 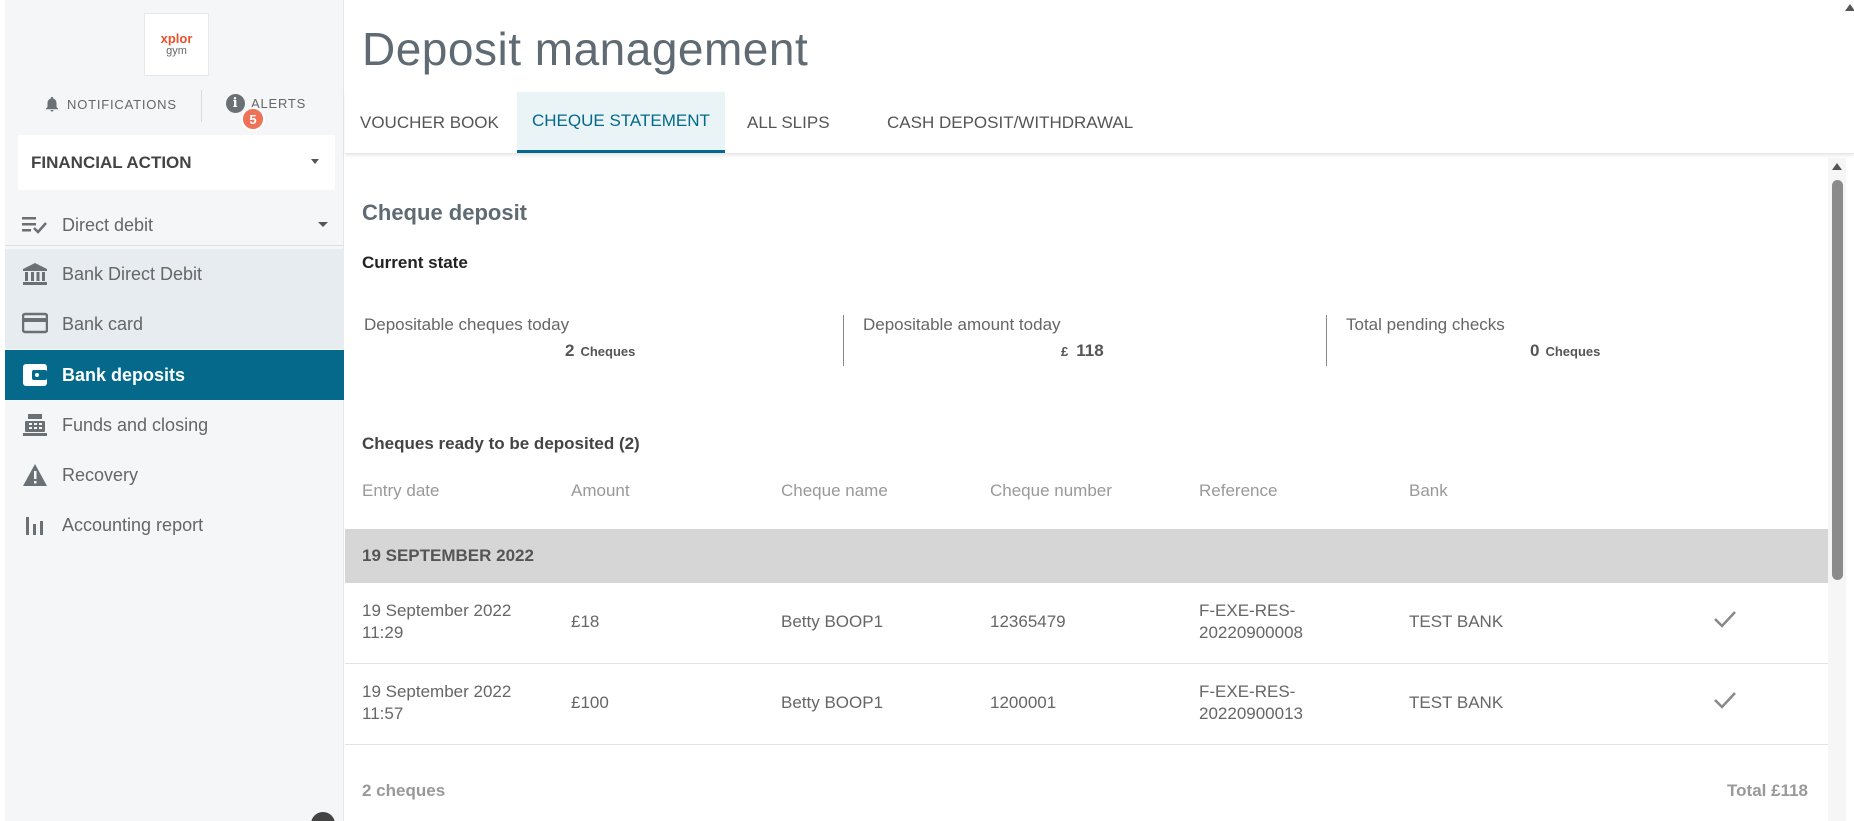 I want to click on cell-entry-date: 19 September 2022 11:29, so click(x=436, y=622).